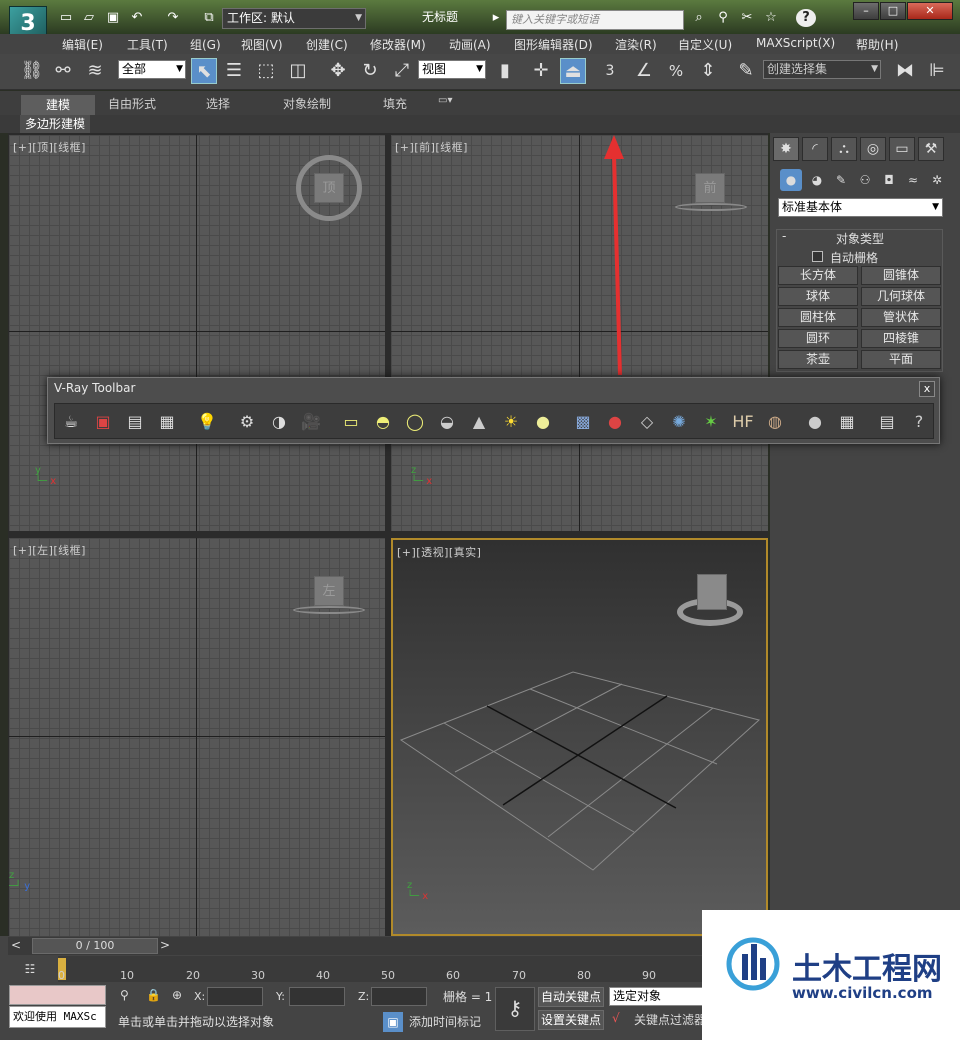 The image size is (960, 1040). What do you see at coordinates (705, 44) in the screenshot?
I see `menu-customize: 自定义(U)` at bounding box center [705, 44].